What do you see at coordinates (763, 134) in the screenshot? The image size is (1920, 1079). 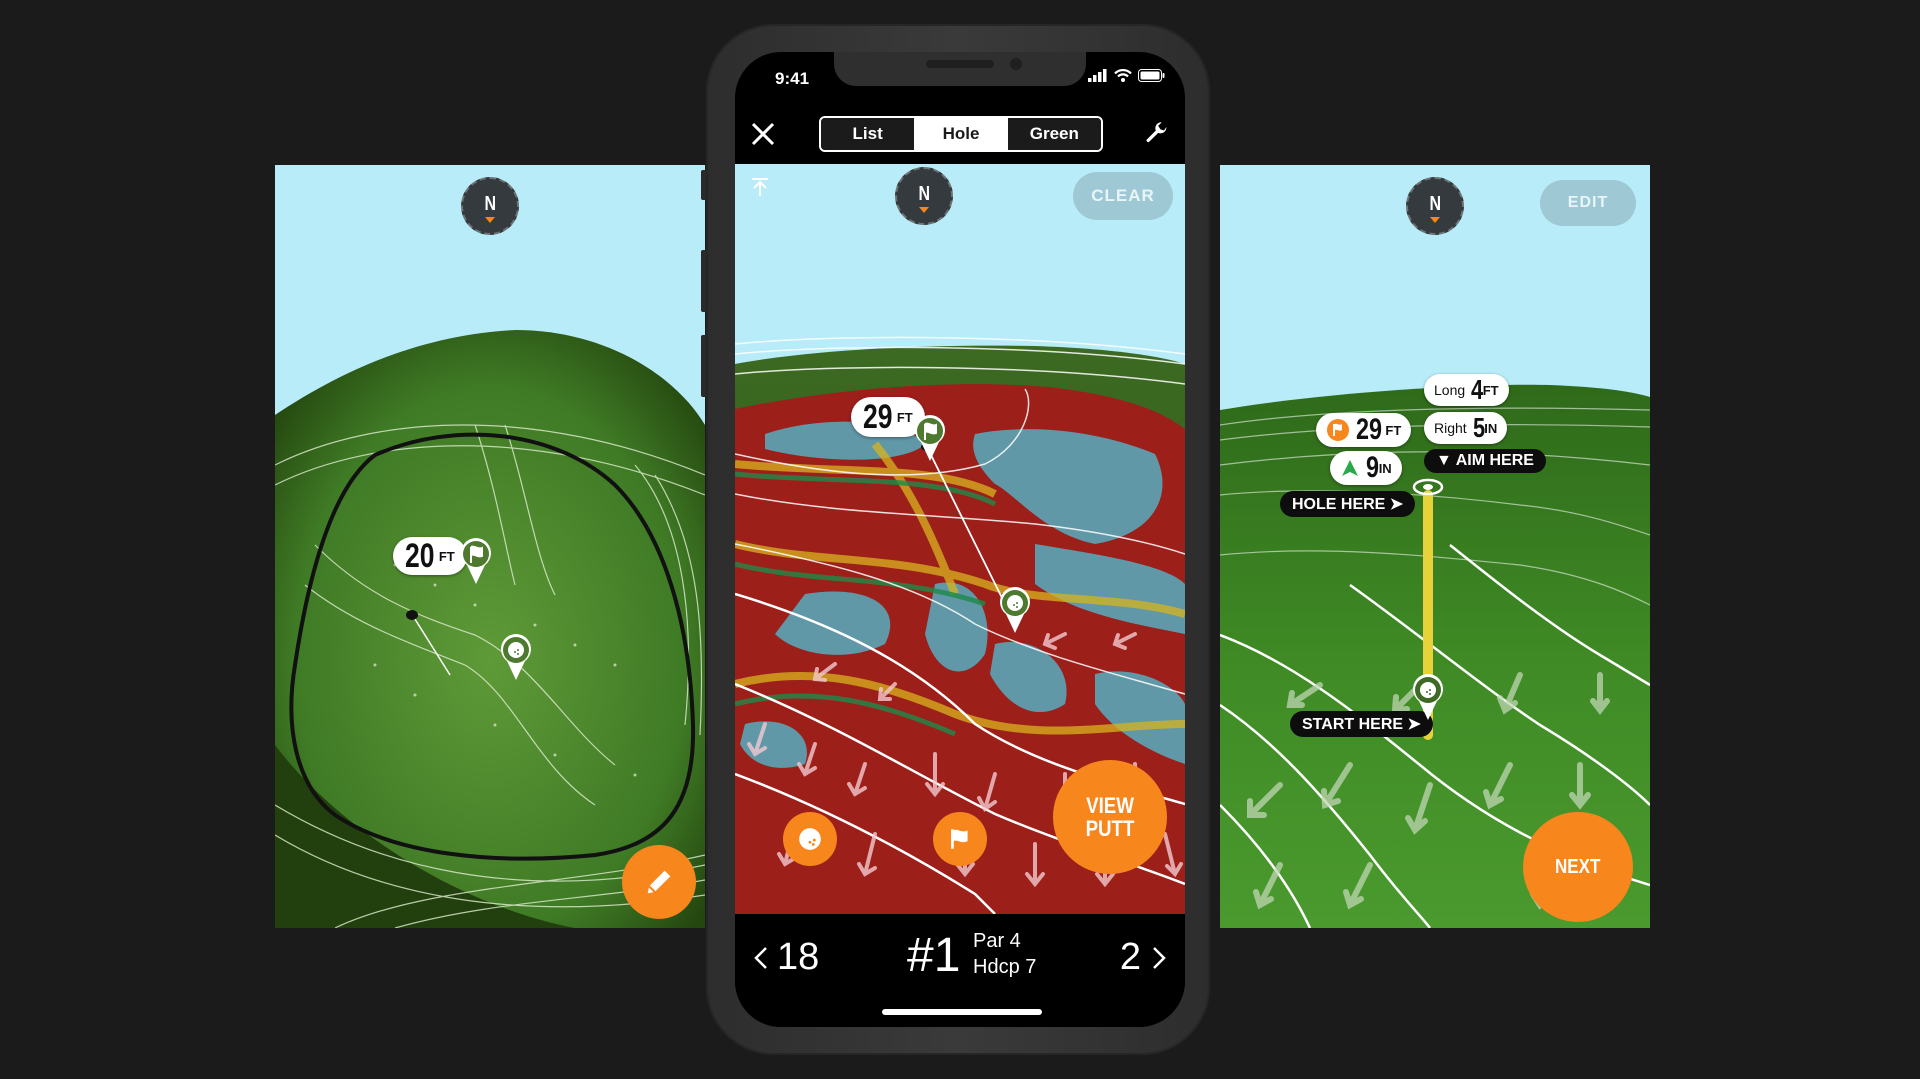 I see `close-icon` at bounding box center [763, 134].